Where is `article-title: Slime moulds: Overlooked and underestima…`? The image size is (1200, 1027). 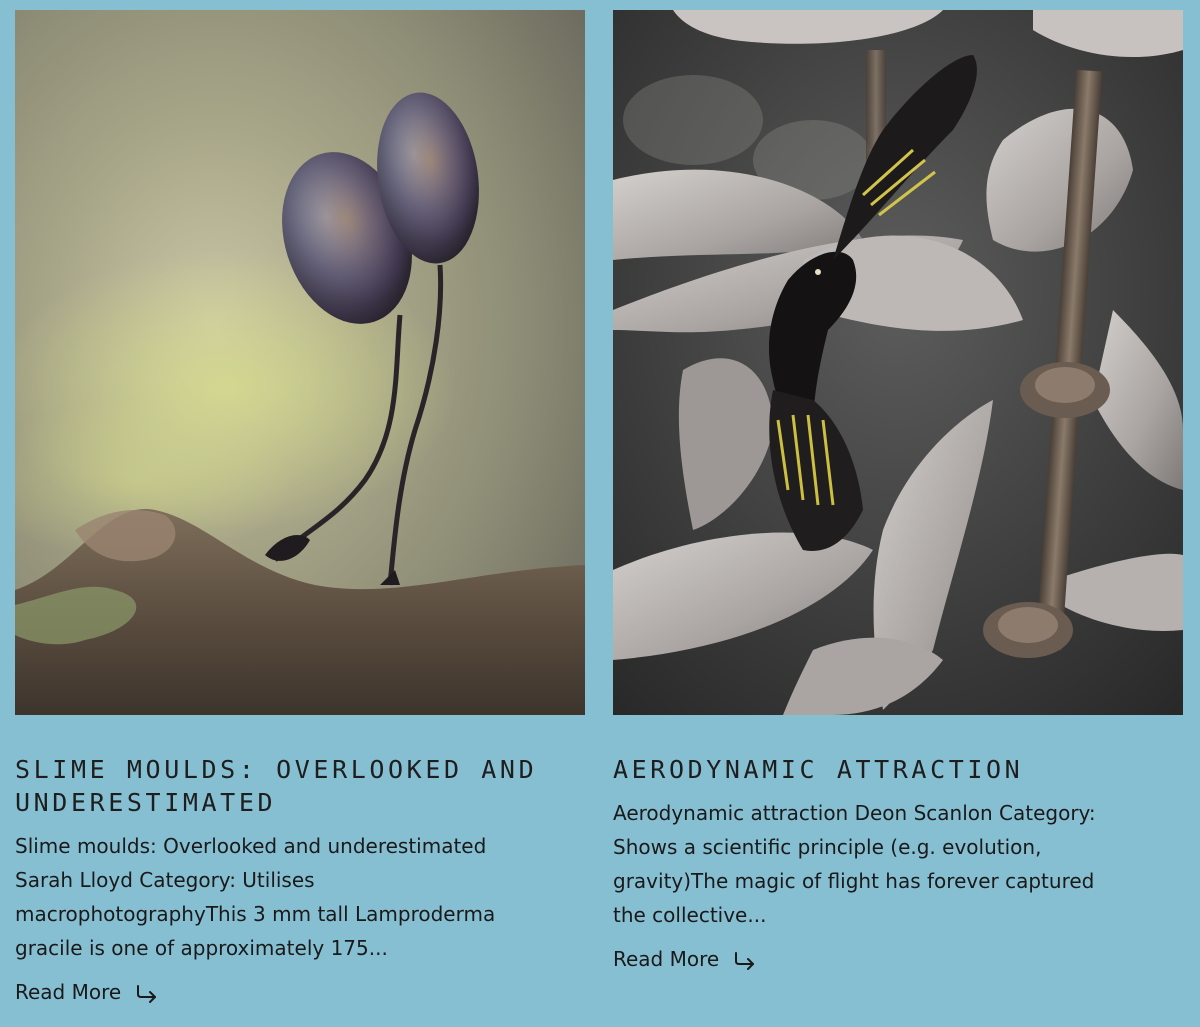 article-title: Slime moulds: Overlooked and underestima… is located at coordinates (300, 786).